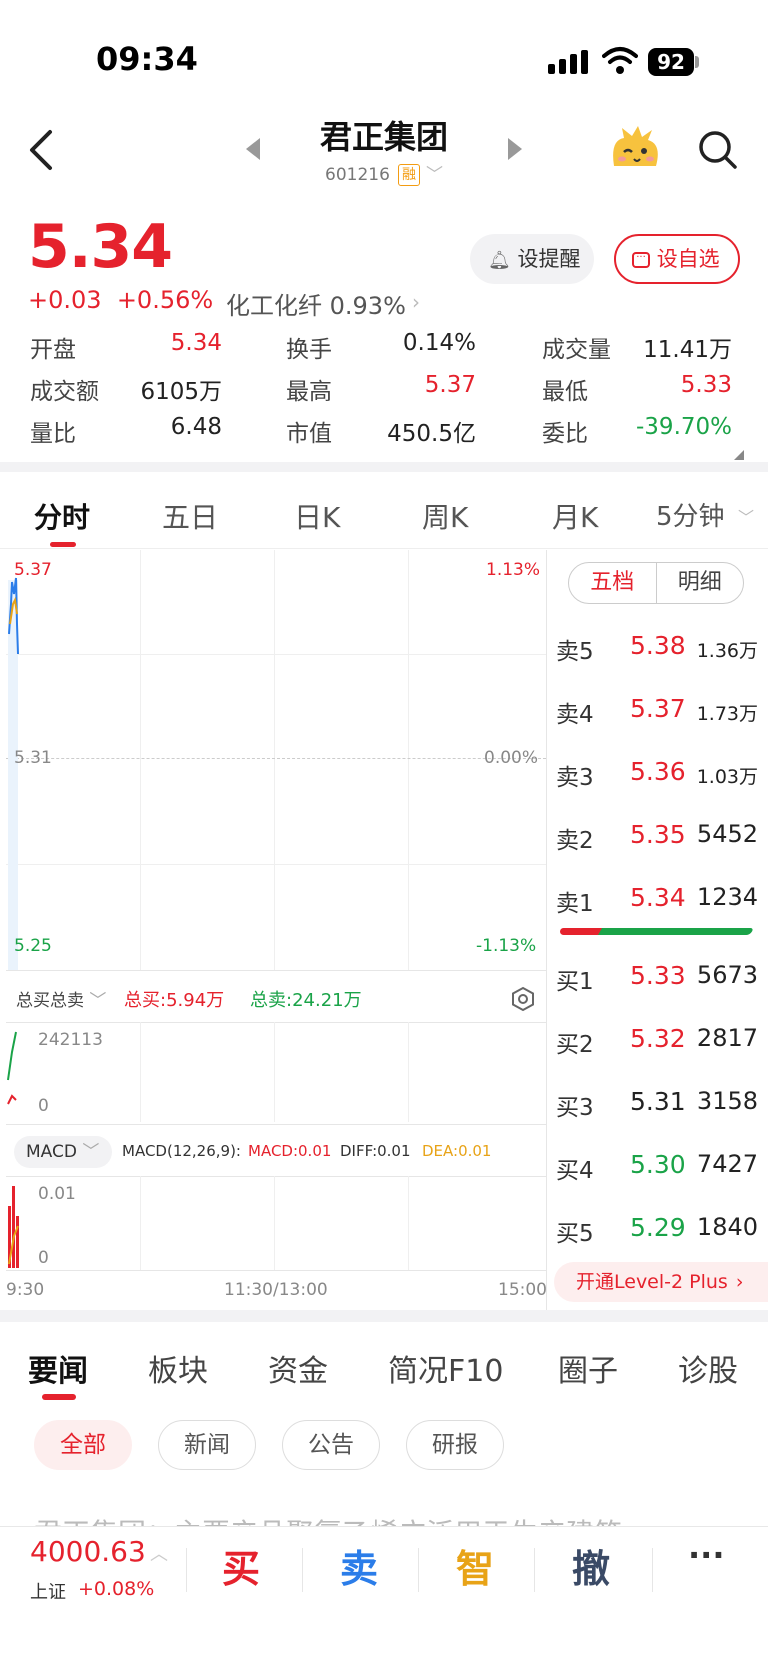  Describe the element at coordinates (33, 758) in the screenshot. I see `price-axis-mid: 5.31` at that location.